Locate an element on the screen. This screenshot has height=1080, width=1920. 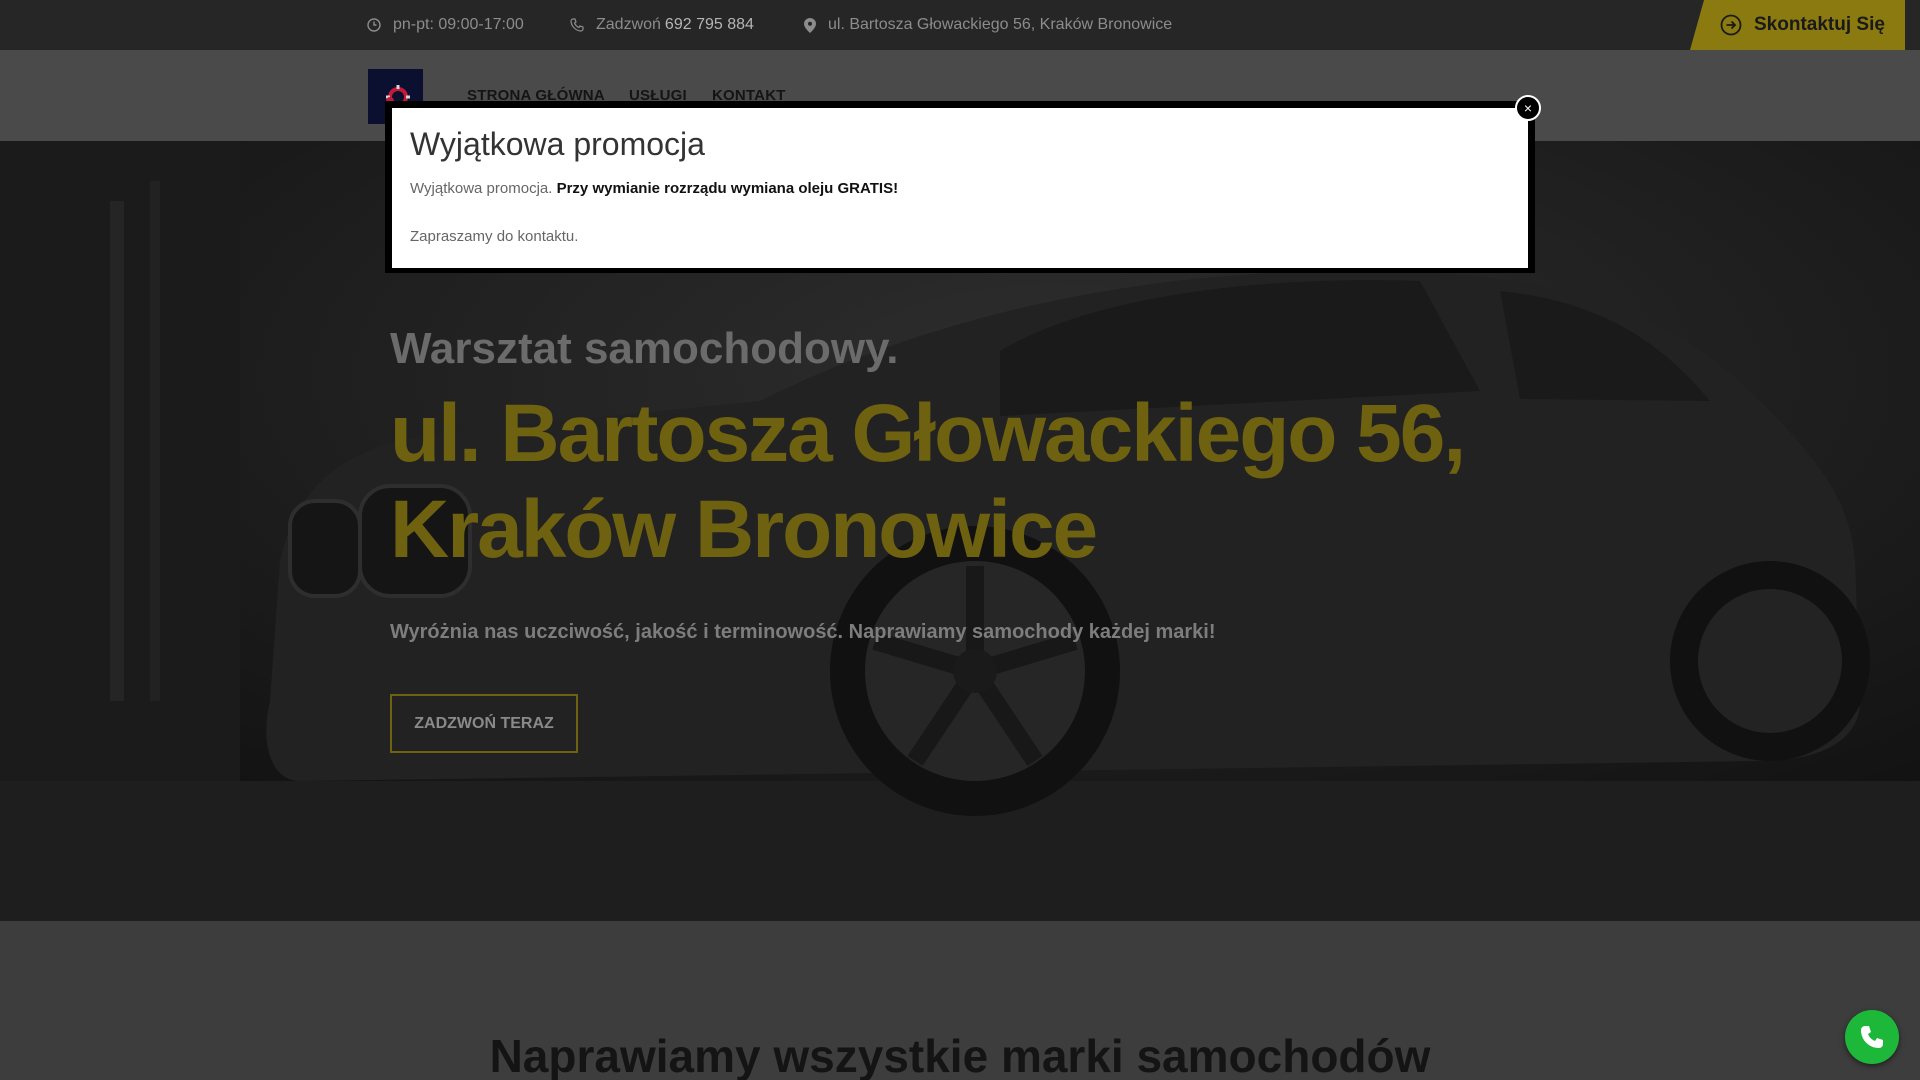
opening-hours-text: pn-pt: 09:00-17:00 is located at coordinates (458, 24).